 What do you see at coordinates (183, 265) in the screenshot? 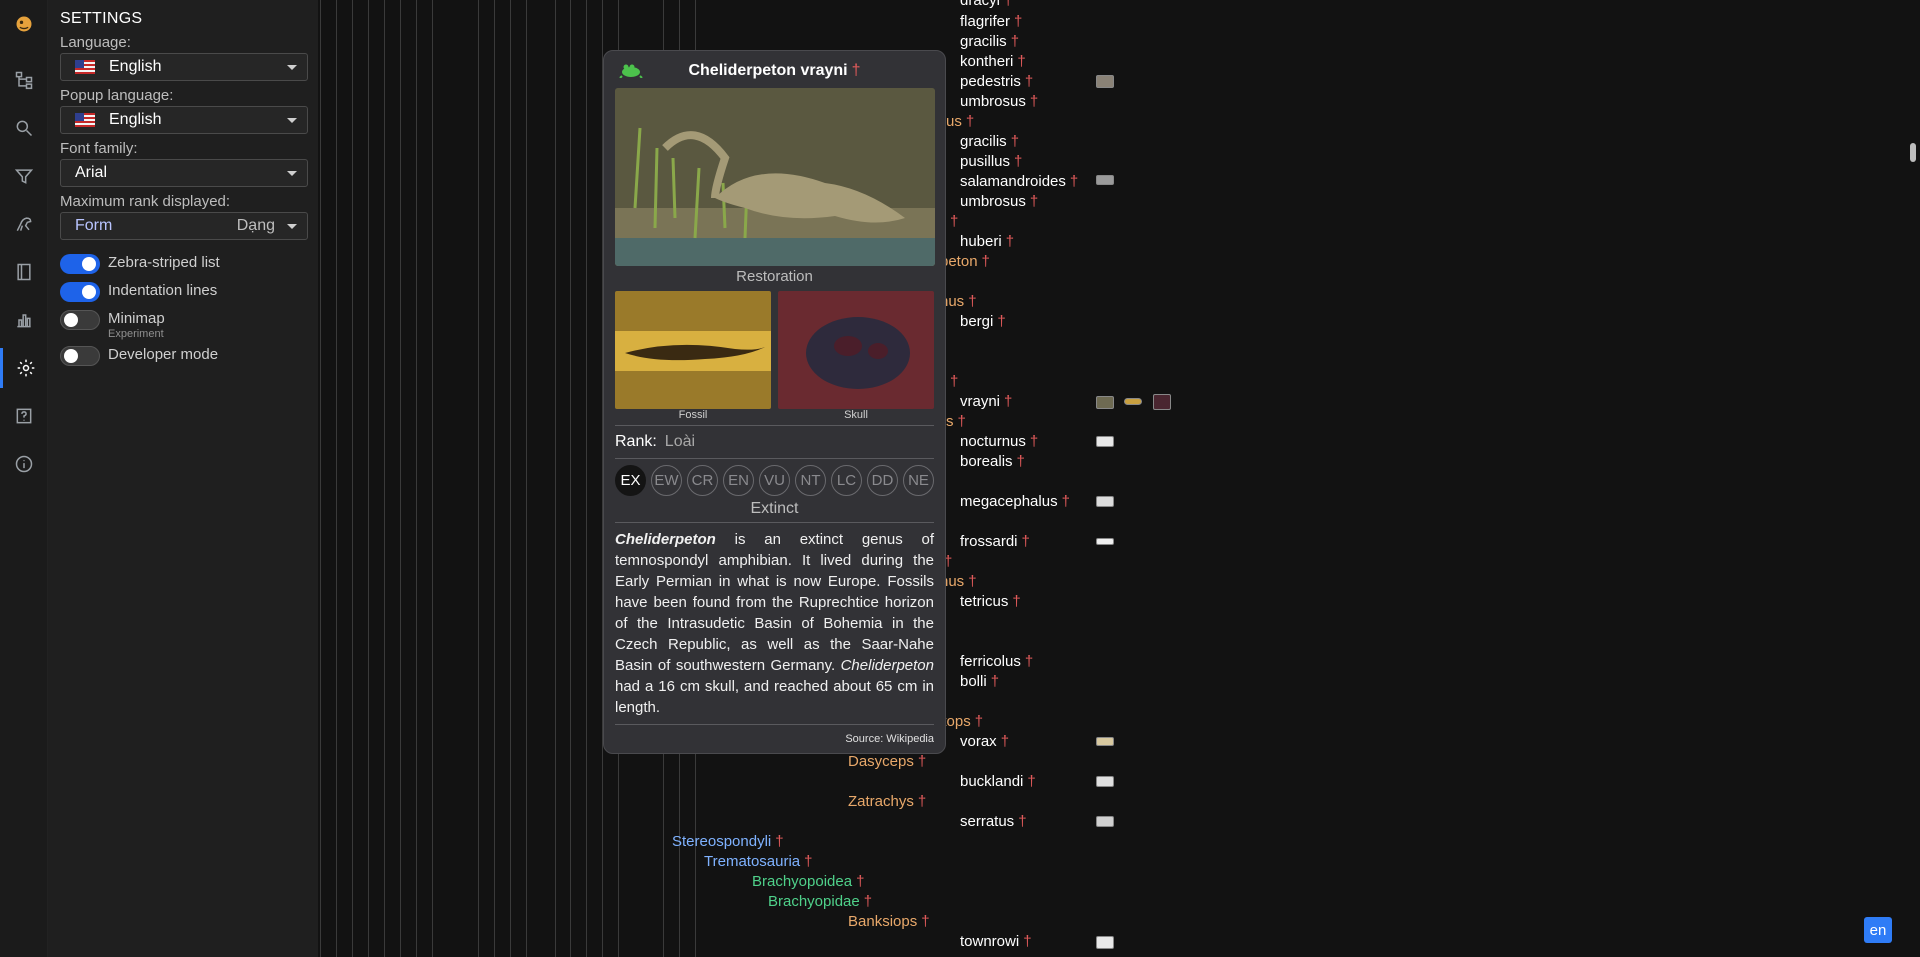
I see `zebra-toggle-row: Zebra-striped list` at bounding box center [183, 265].